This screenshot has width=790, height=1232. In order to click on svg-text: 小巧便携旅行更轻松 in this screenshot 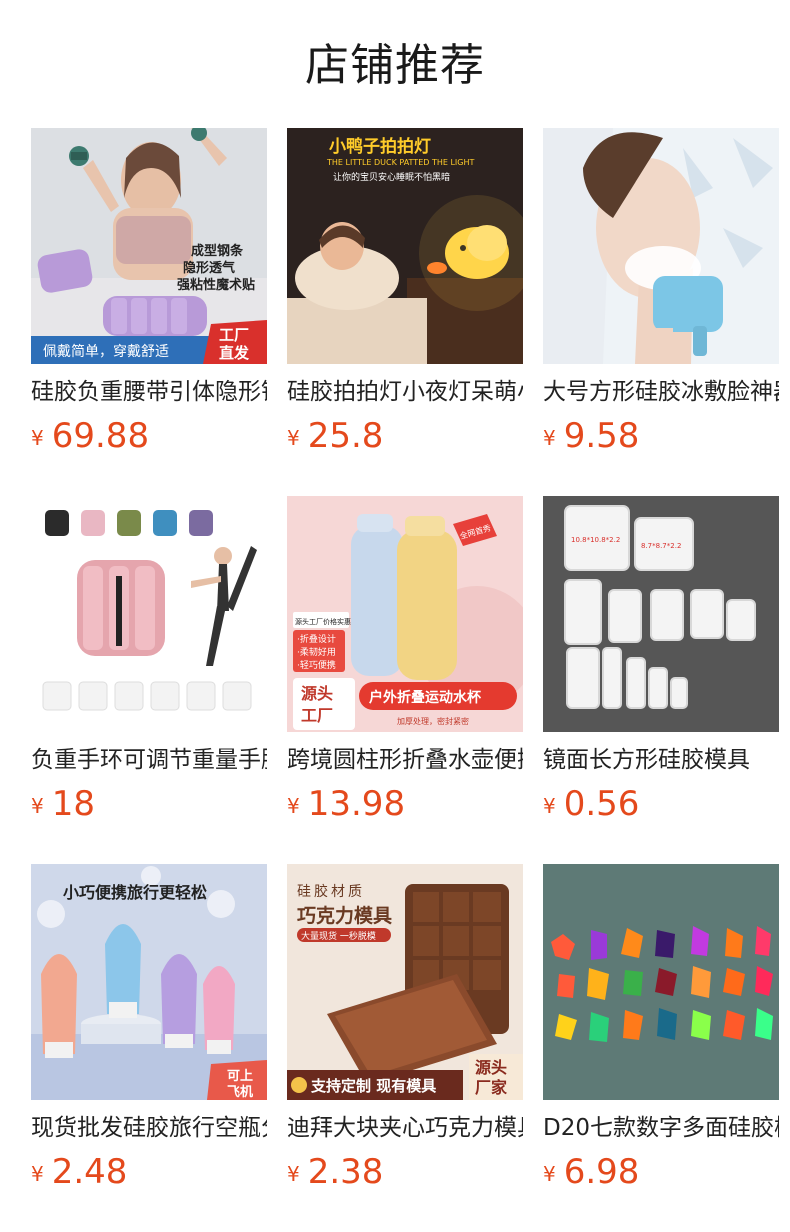, I will do `click(135, 892)`.